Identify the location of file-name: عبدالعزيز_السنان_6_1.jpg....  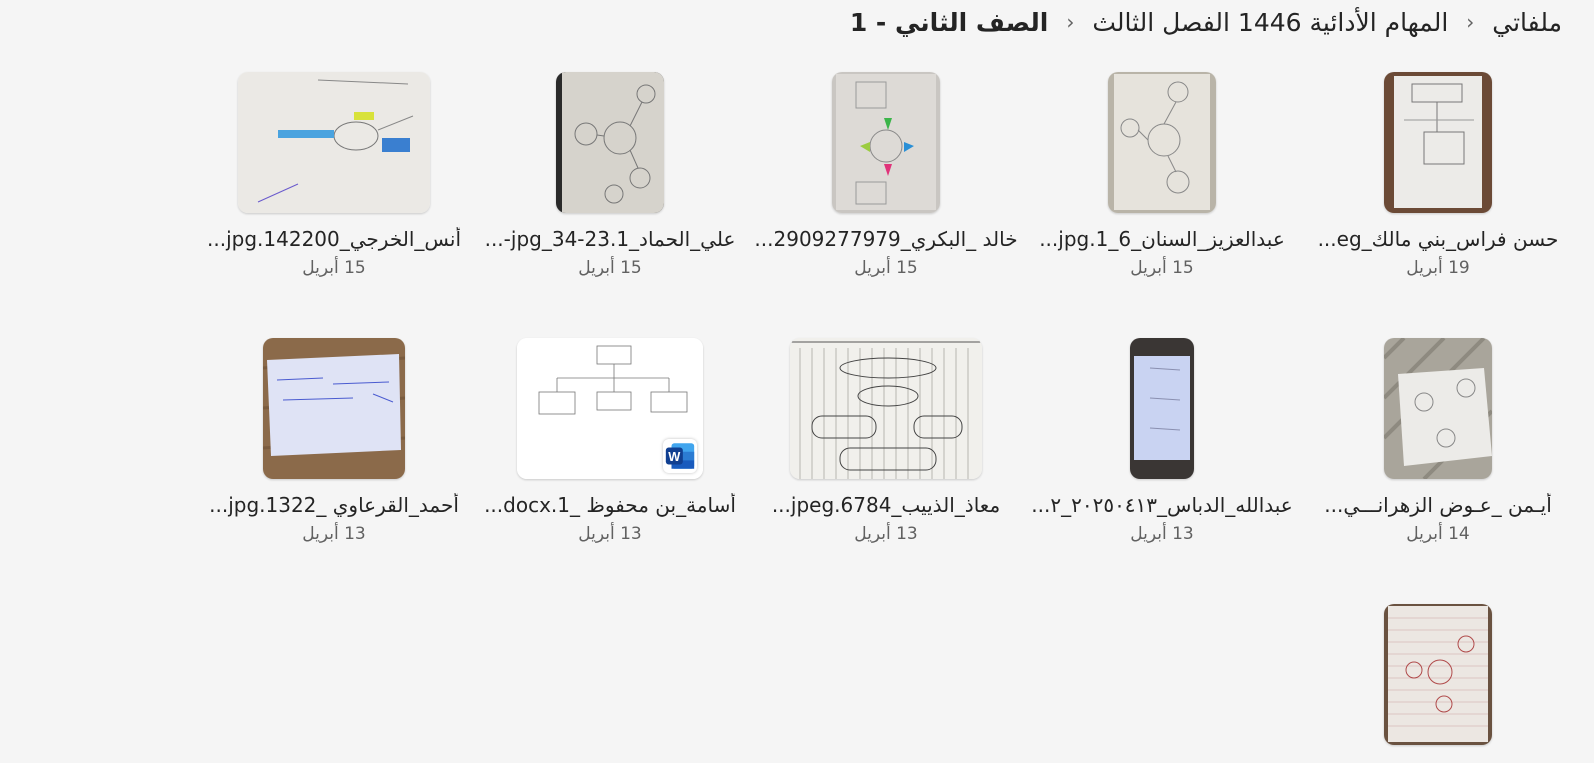
(1162, 239).